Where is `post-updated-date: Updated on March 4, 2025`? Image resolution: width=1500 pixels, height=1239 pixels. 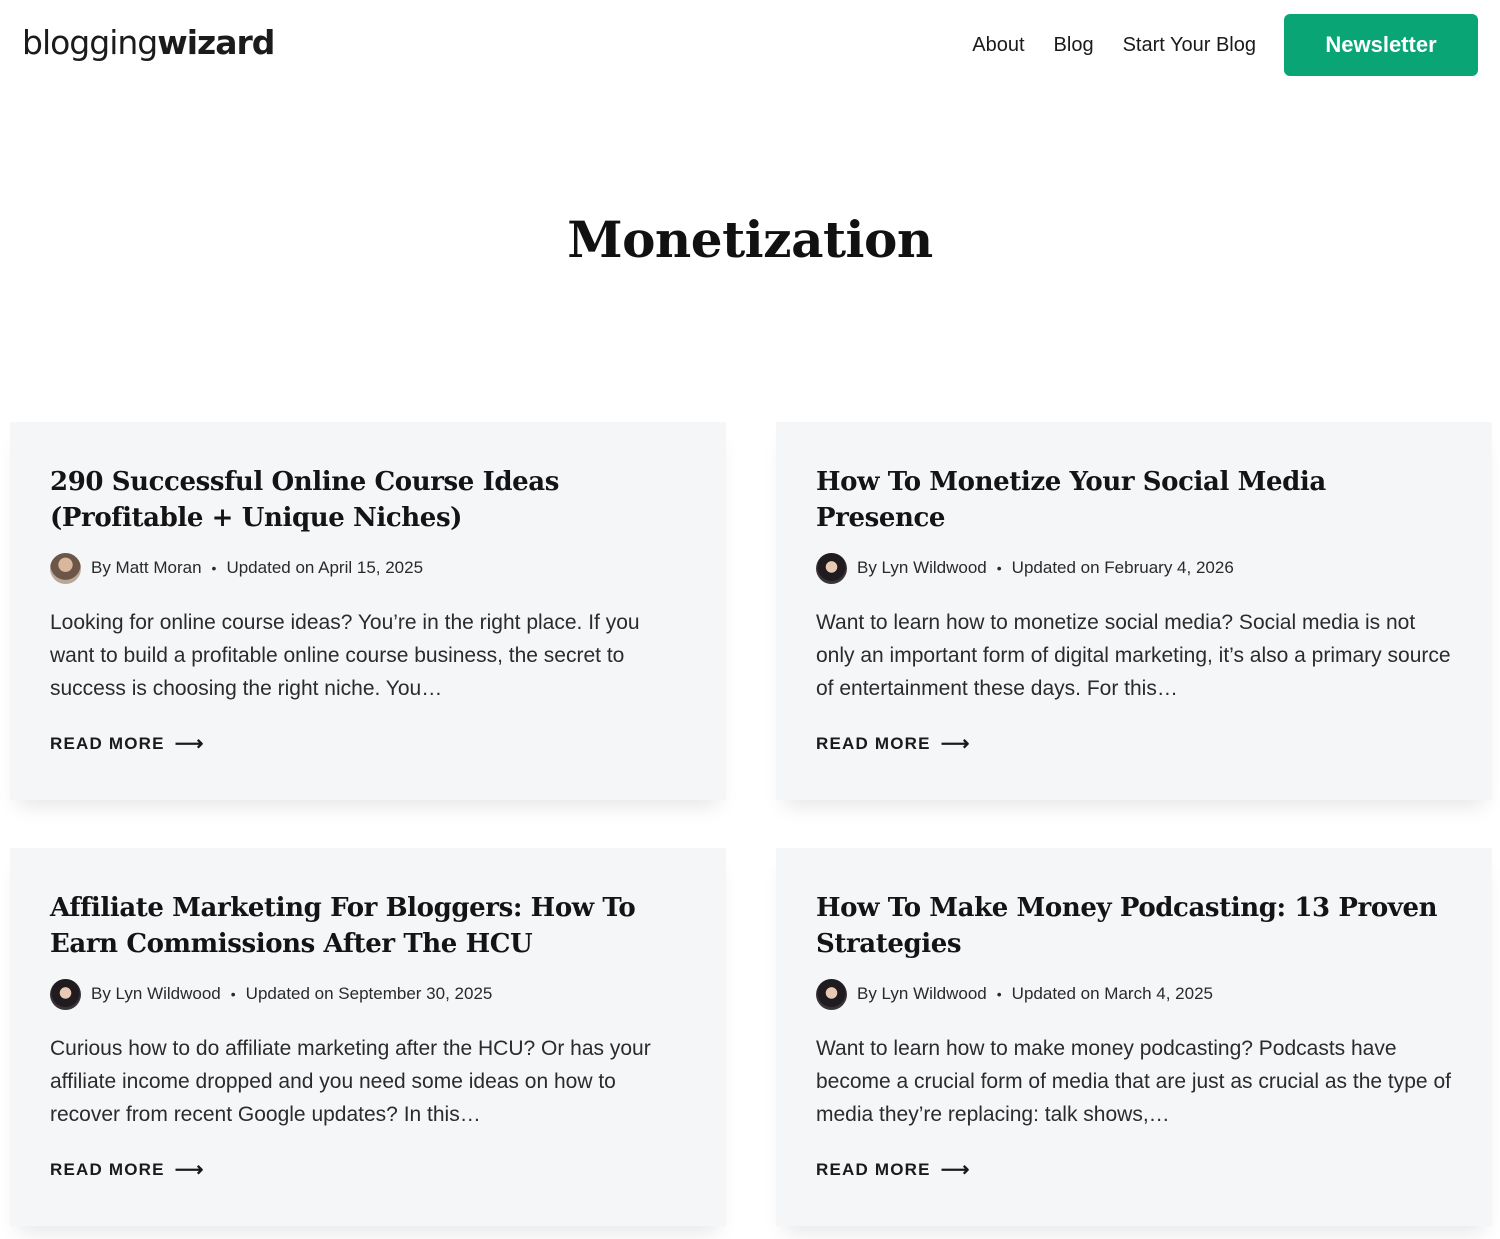
post-updated-date: Updated on March 4, 2025 is located at coordinates (1112, 993).